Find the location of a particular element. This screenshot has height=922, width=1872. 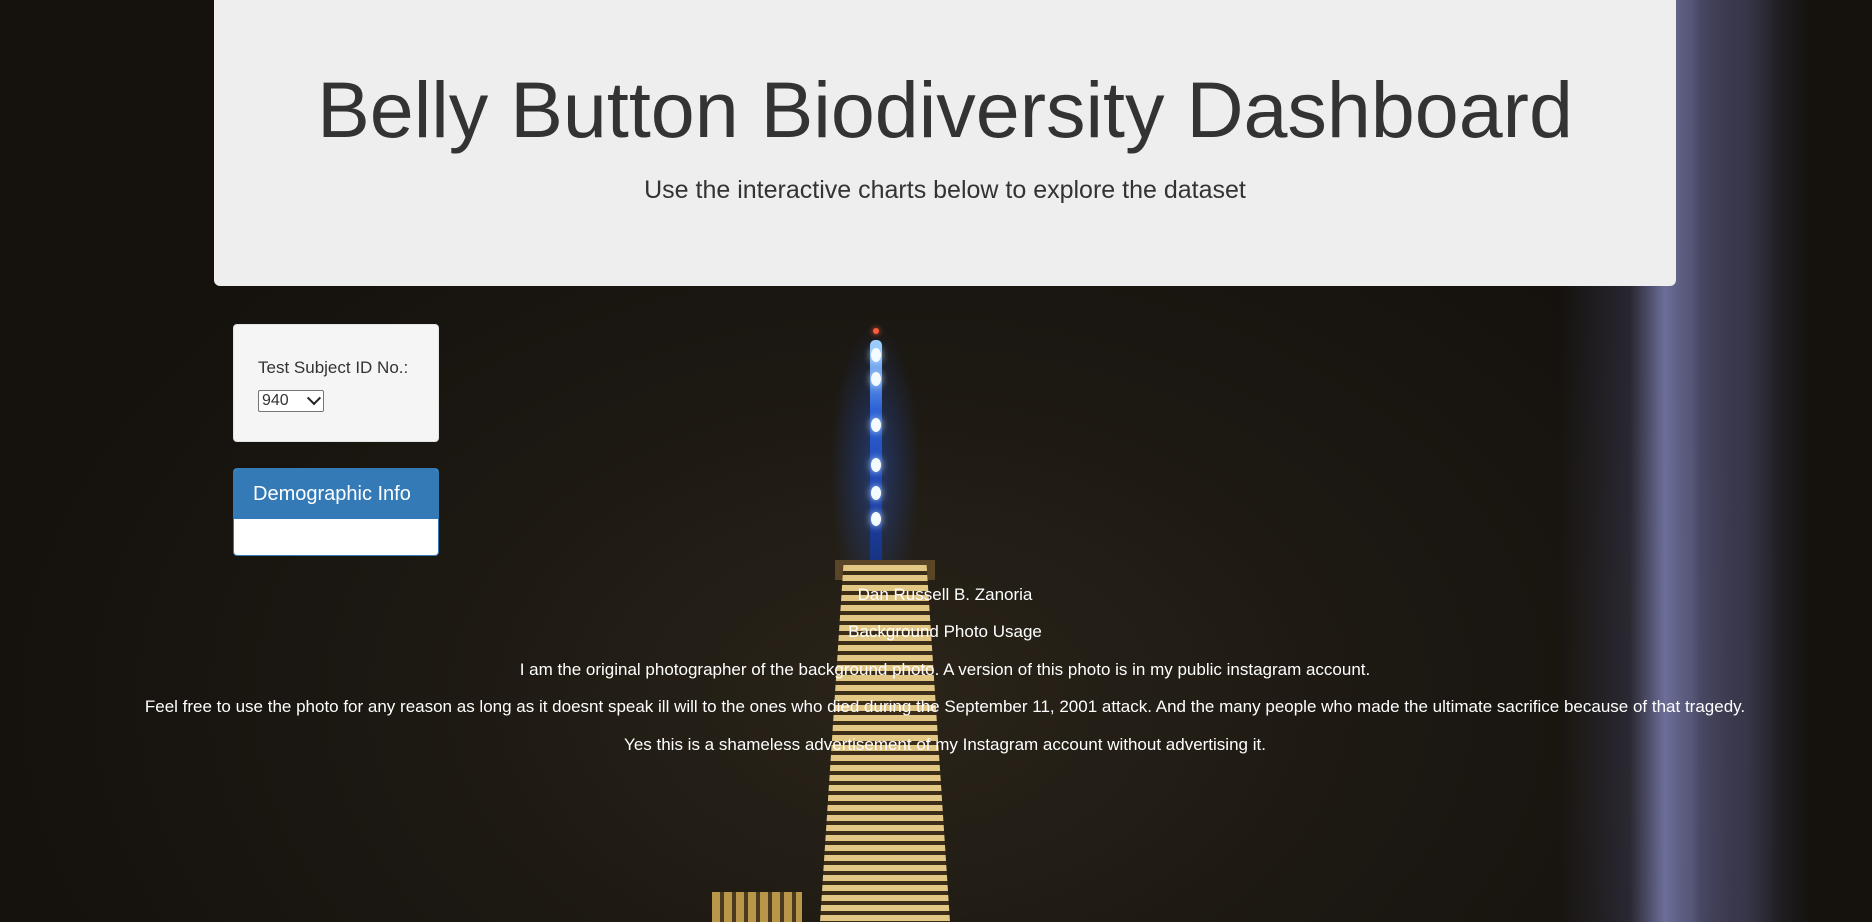

subject-id-select: 940 is located at coordinates (291, 401).